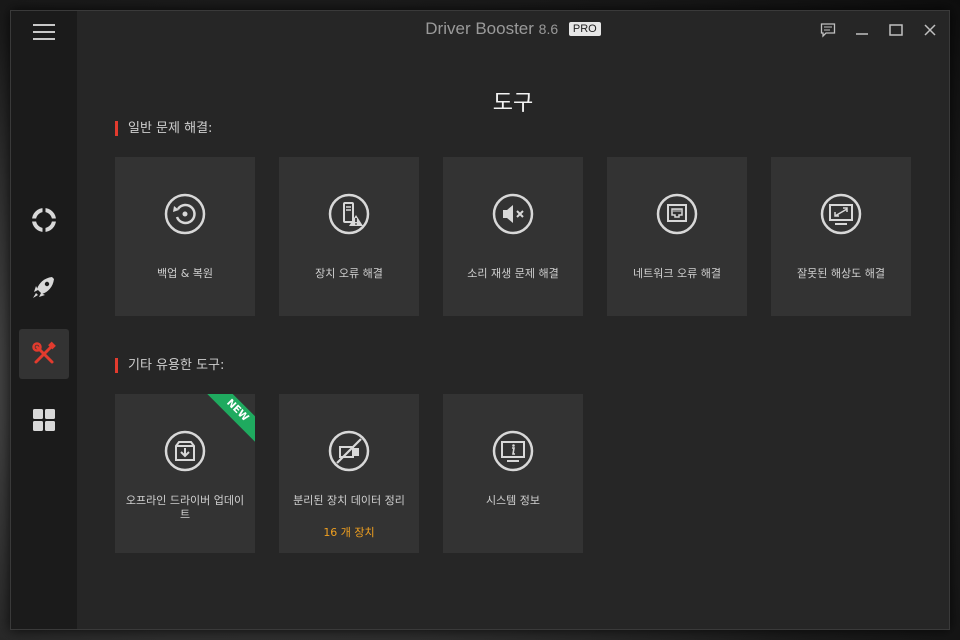 This screenshot has height=640, width=960. Describe the element at coordinates (185, 451) in the screenshot. I see `offline-update-icon` at that location.